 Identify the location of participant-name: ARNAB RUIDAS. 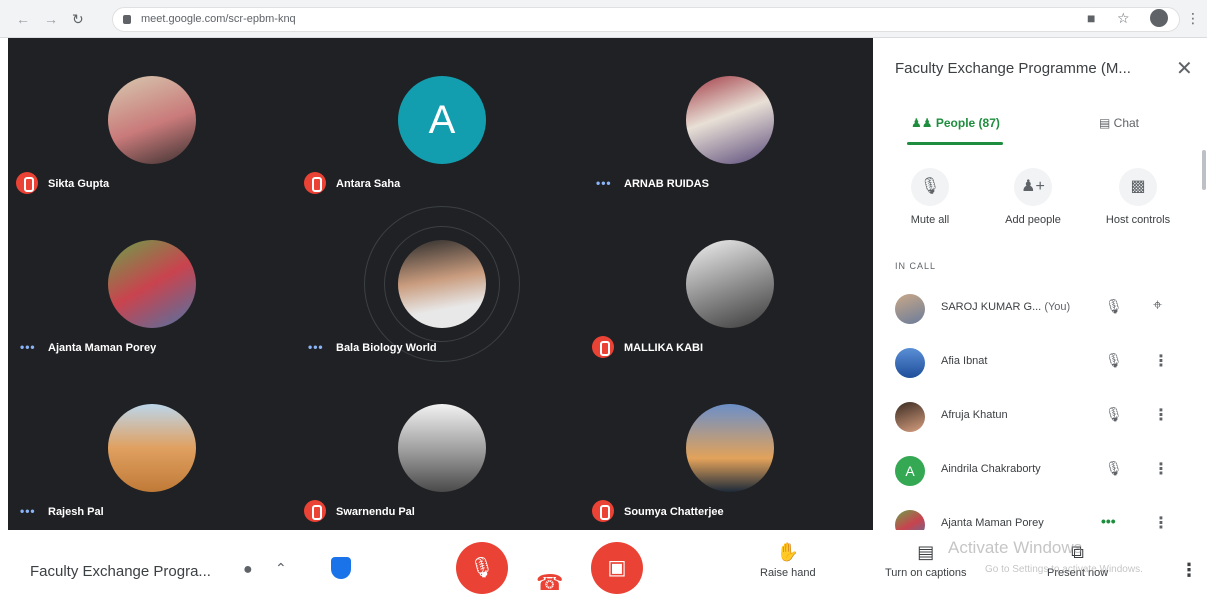
(666, 184).